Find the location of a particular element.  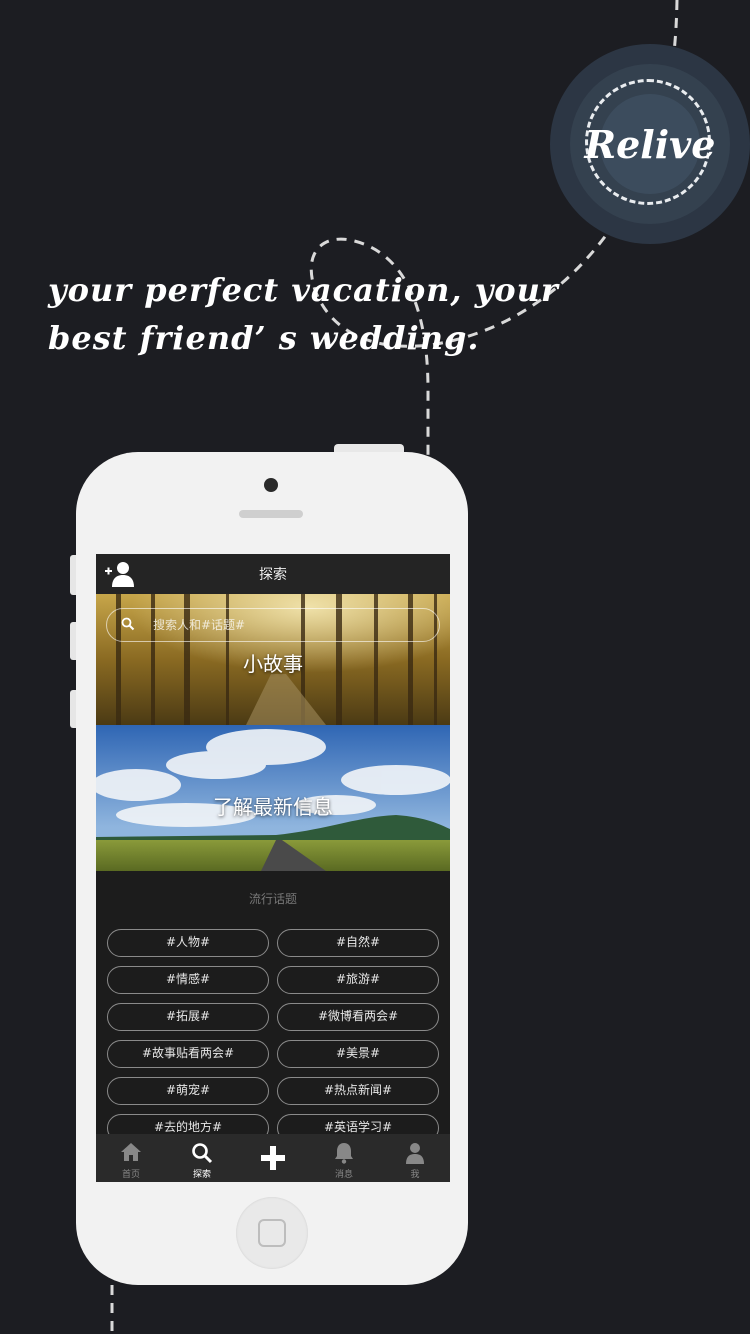

topic-tag: #微博看两会# is located at coordinates (358, 1017).